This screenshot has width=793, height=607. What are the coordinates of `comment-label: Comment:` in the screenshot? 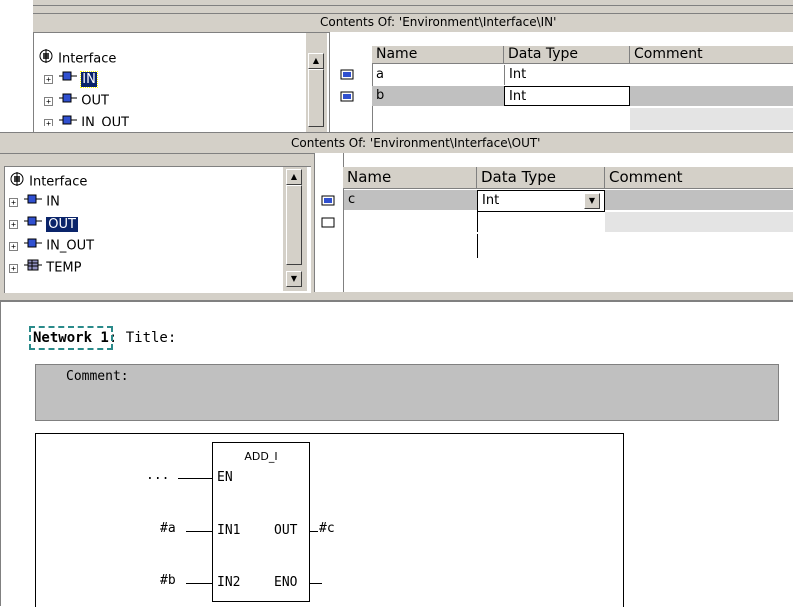 It's located at (97, 376).